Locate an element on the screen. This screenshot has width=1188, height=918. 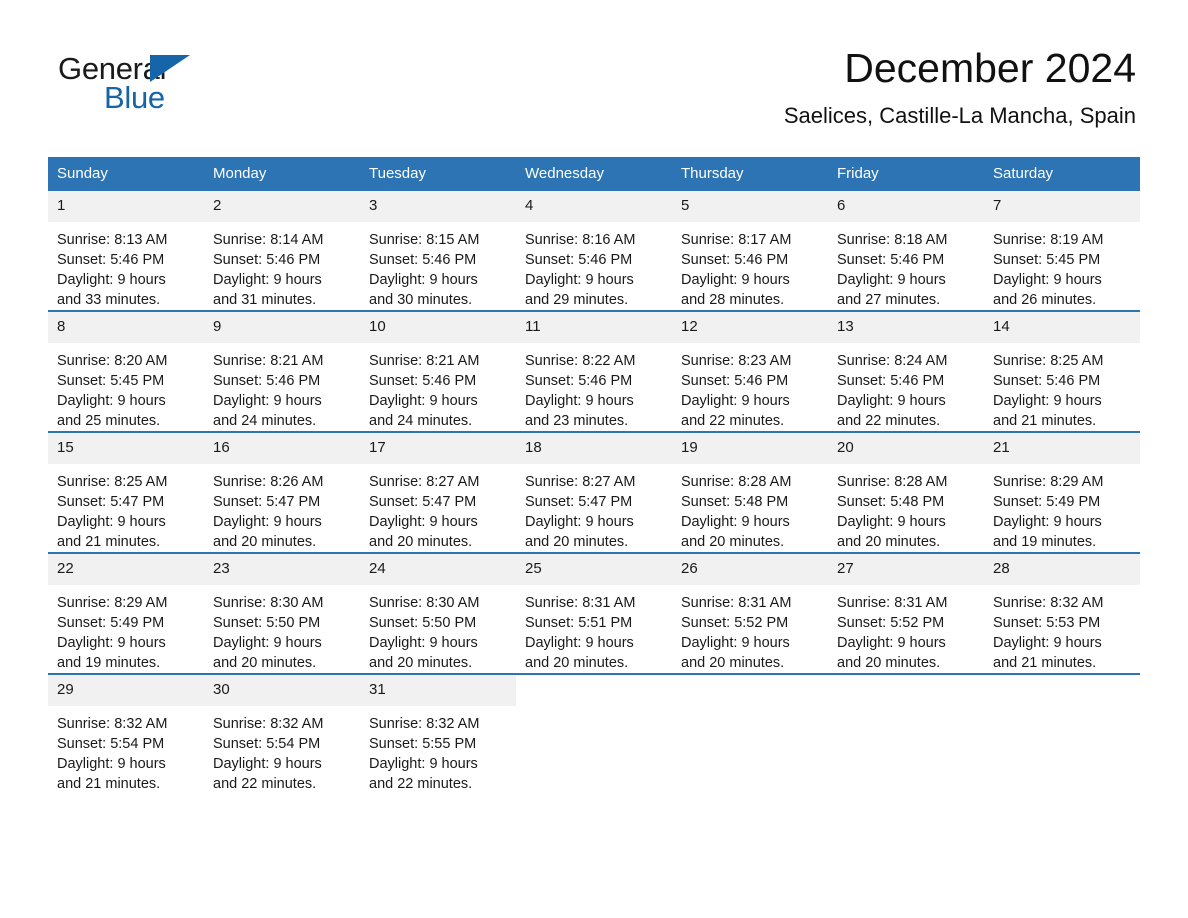
day-number: 29 is located at coordinates (126, 690).